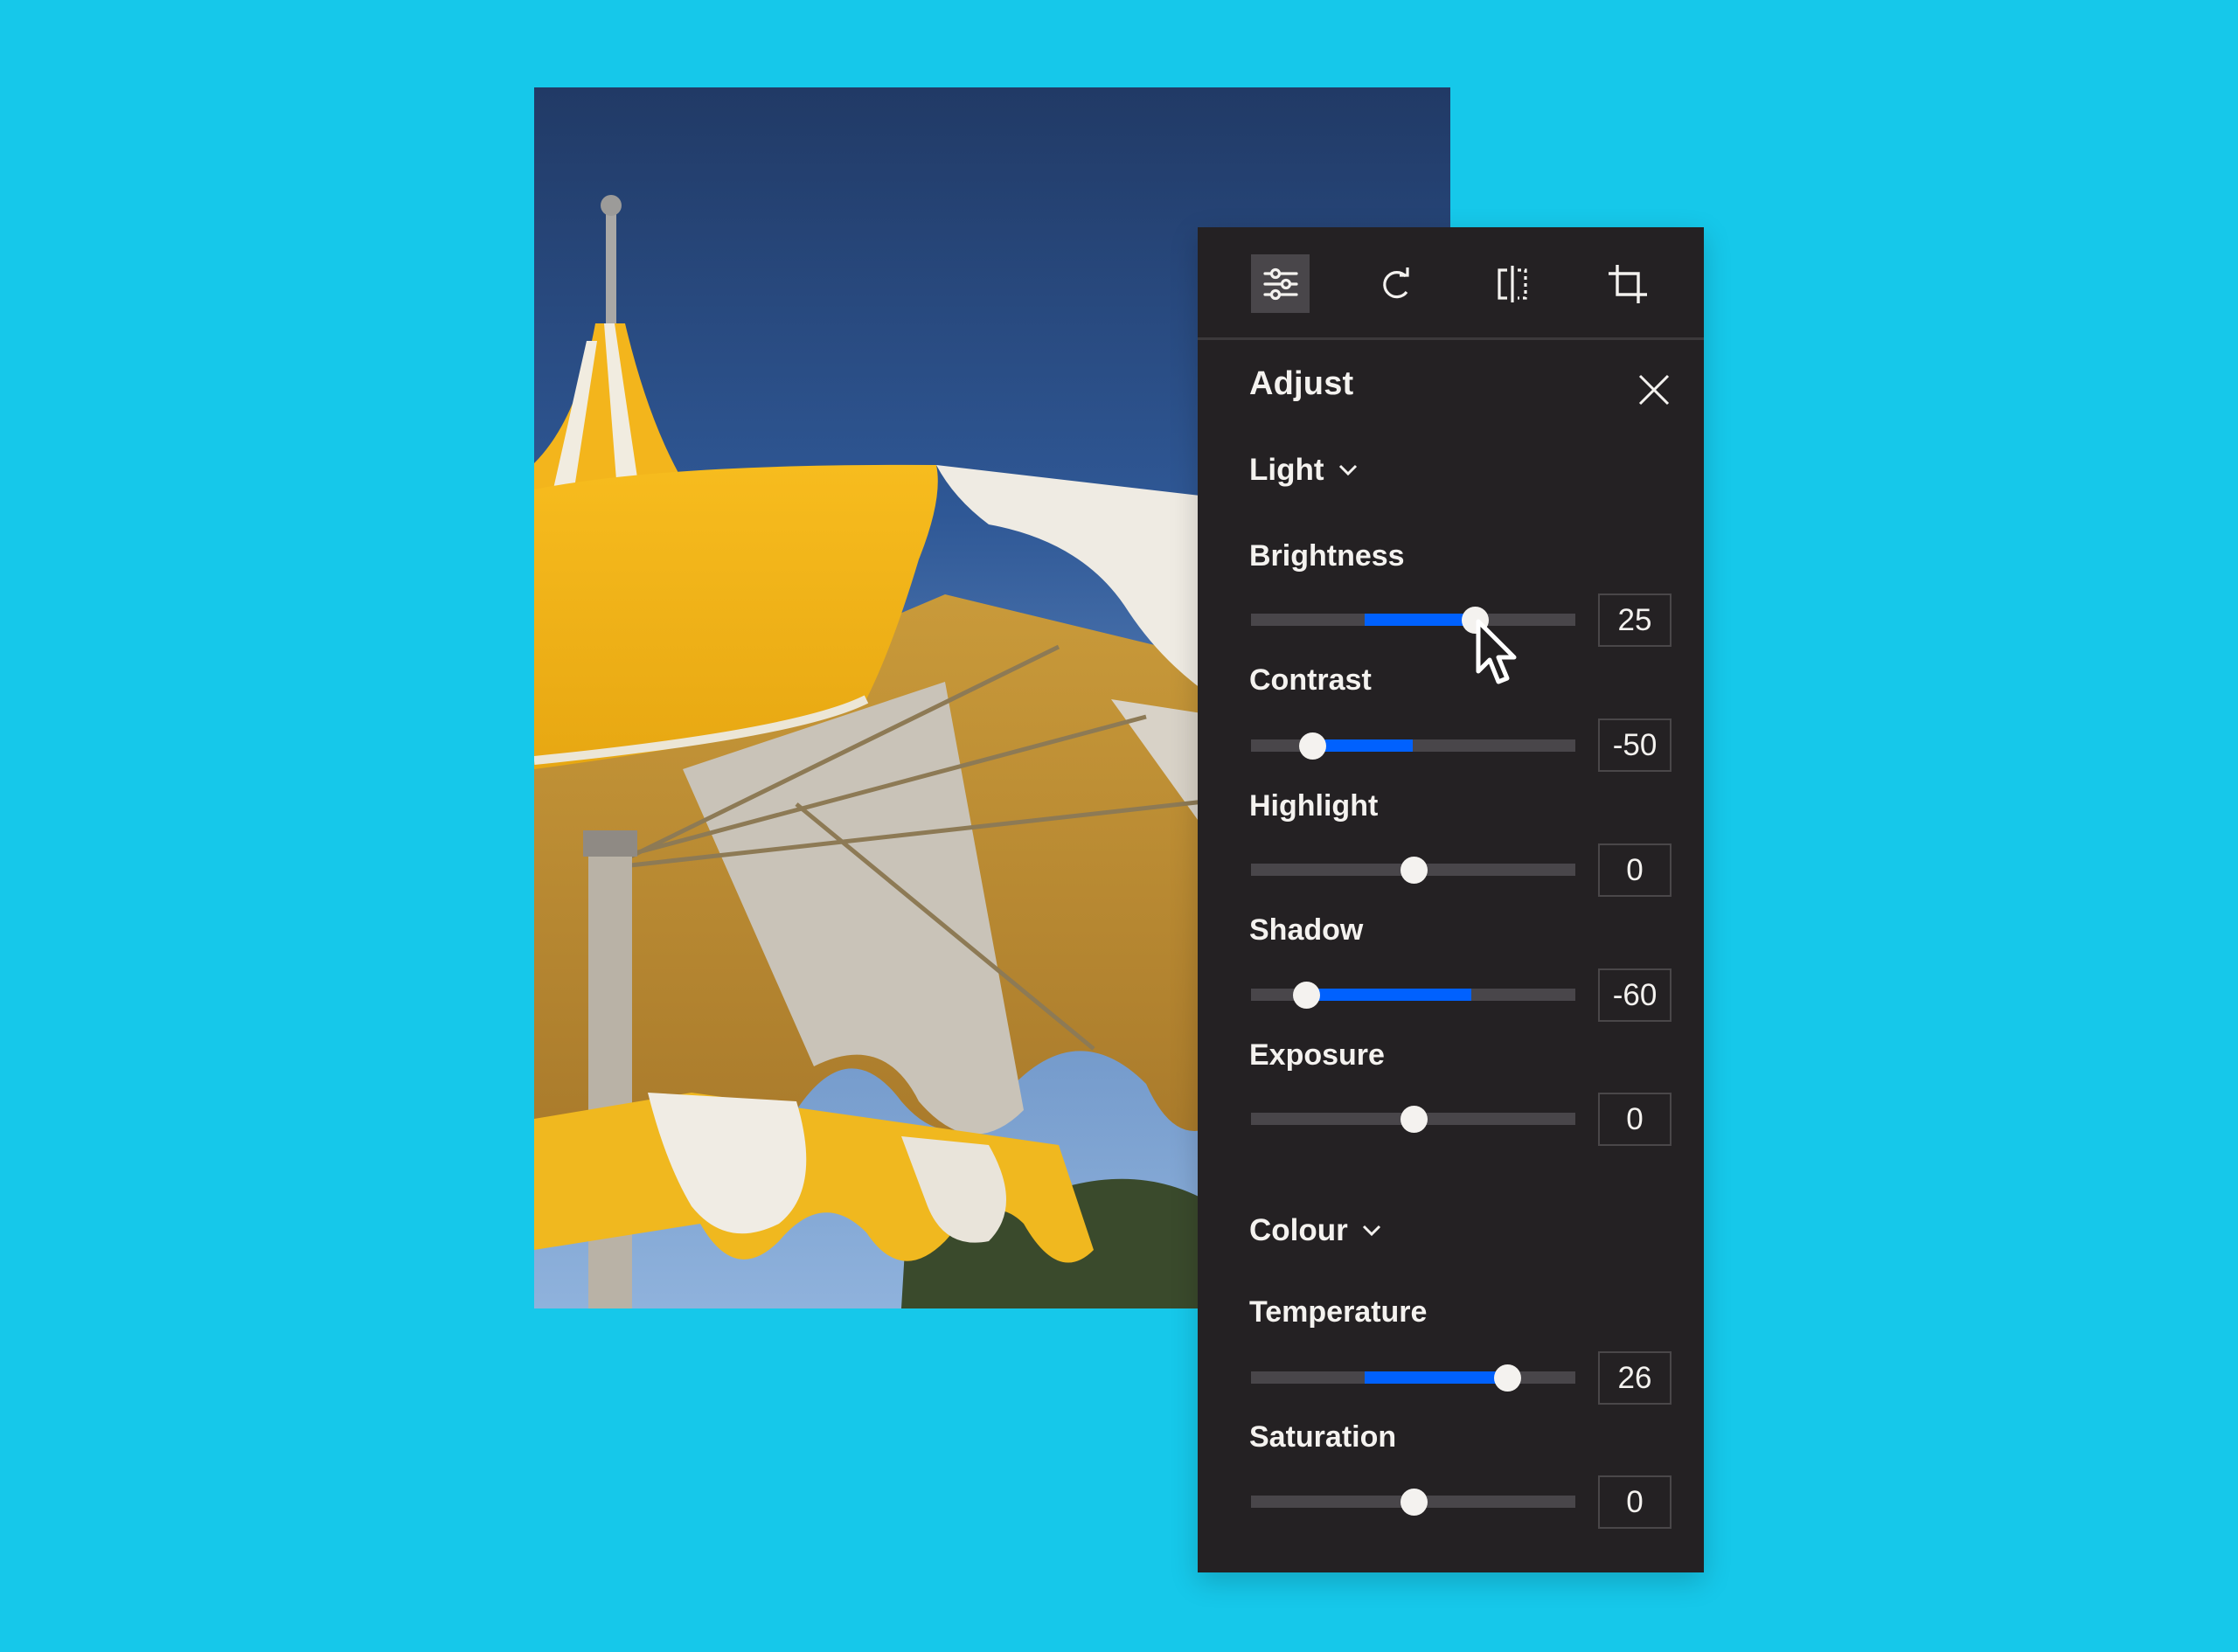 This screenshot has height=1652, width=2238. I want to click on close-icon, so click(1654, 390).